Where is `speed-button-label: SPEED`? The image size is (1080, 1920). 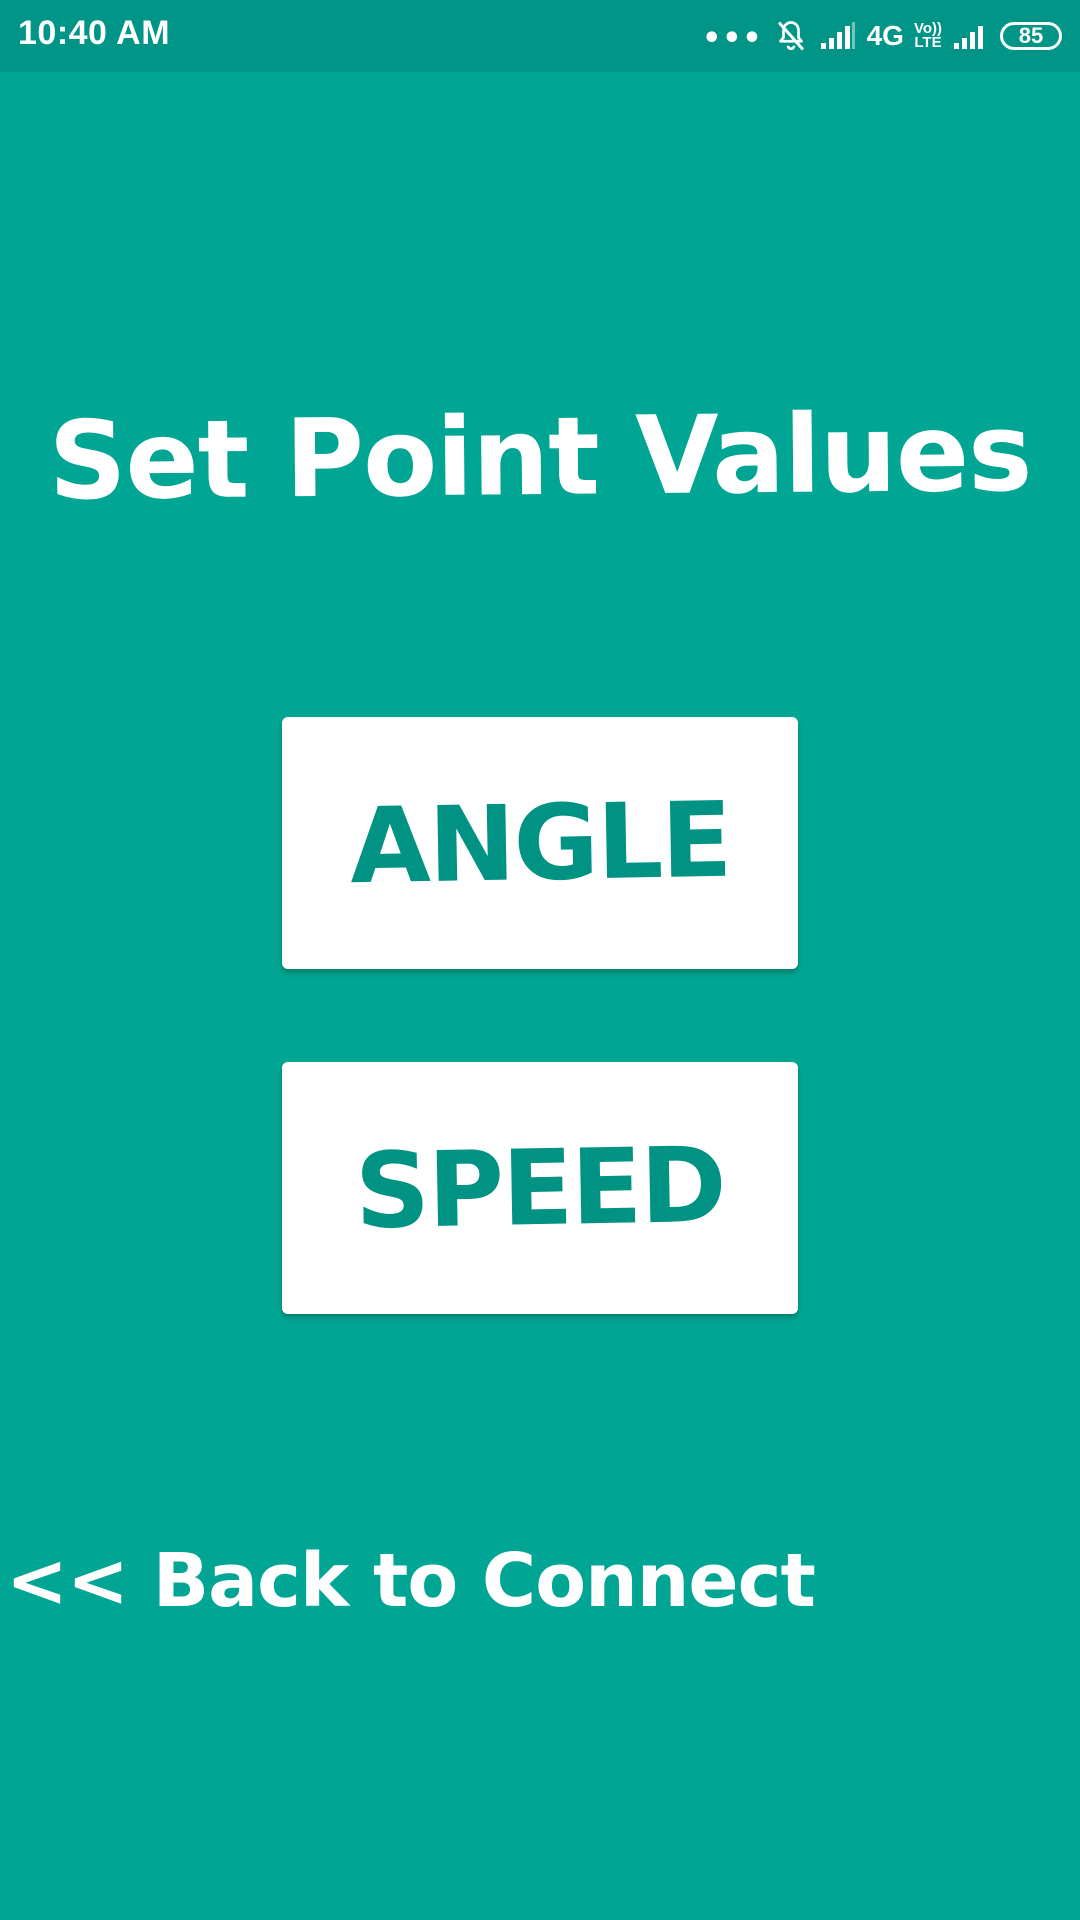 speed-button-label: SPEED is located at coordinates (540, 1188).